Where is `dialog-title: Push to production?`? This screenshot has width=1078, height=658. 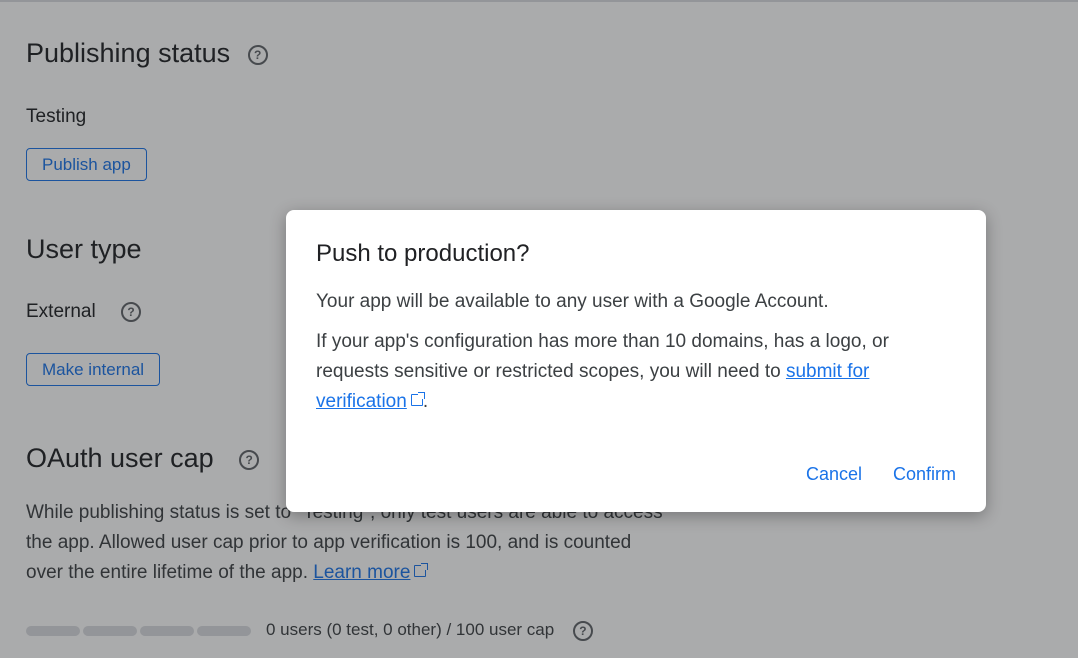 dialog-title: Push to production? is located at coordinates (423, 253).